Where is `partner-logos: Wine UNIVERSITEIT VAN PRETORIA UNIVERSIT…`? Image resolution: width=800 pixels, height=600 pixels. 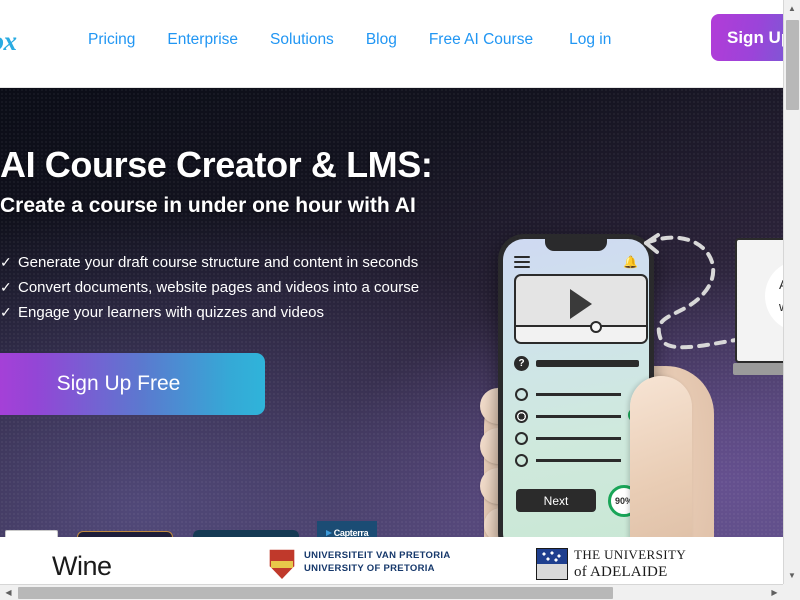 partner-logos: Wine UNIVERSITEIT VAN PRETORIA UNIVERSIT… is located at coordinates (391, 560).